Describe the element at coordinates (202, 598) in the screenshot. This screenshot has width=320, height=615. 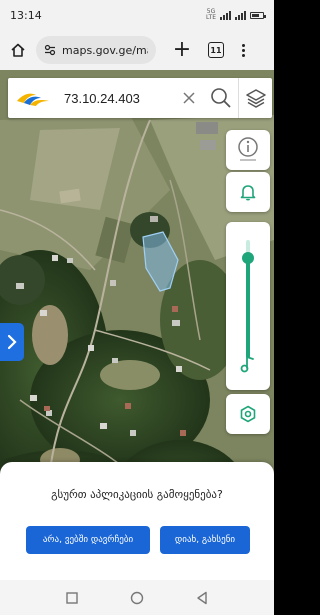
I see `back-triangle-icon` at that location.